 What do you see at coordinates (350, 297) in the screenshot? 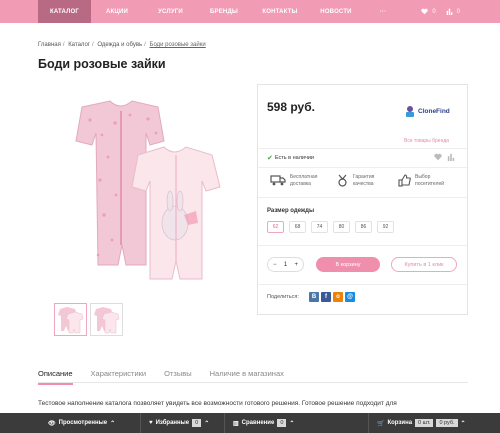
I see `mail-icon: @` at bounding box center [350, 297].